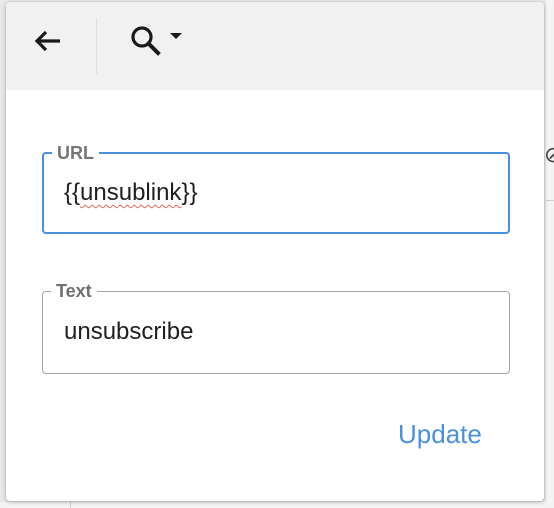 The width and height of the screenshot is (554, 508). Describe the element at coordinates (146, 41) in the screenshot. I see `magnifier-icon` at that location.